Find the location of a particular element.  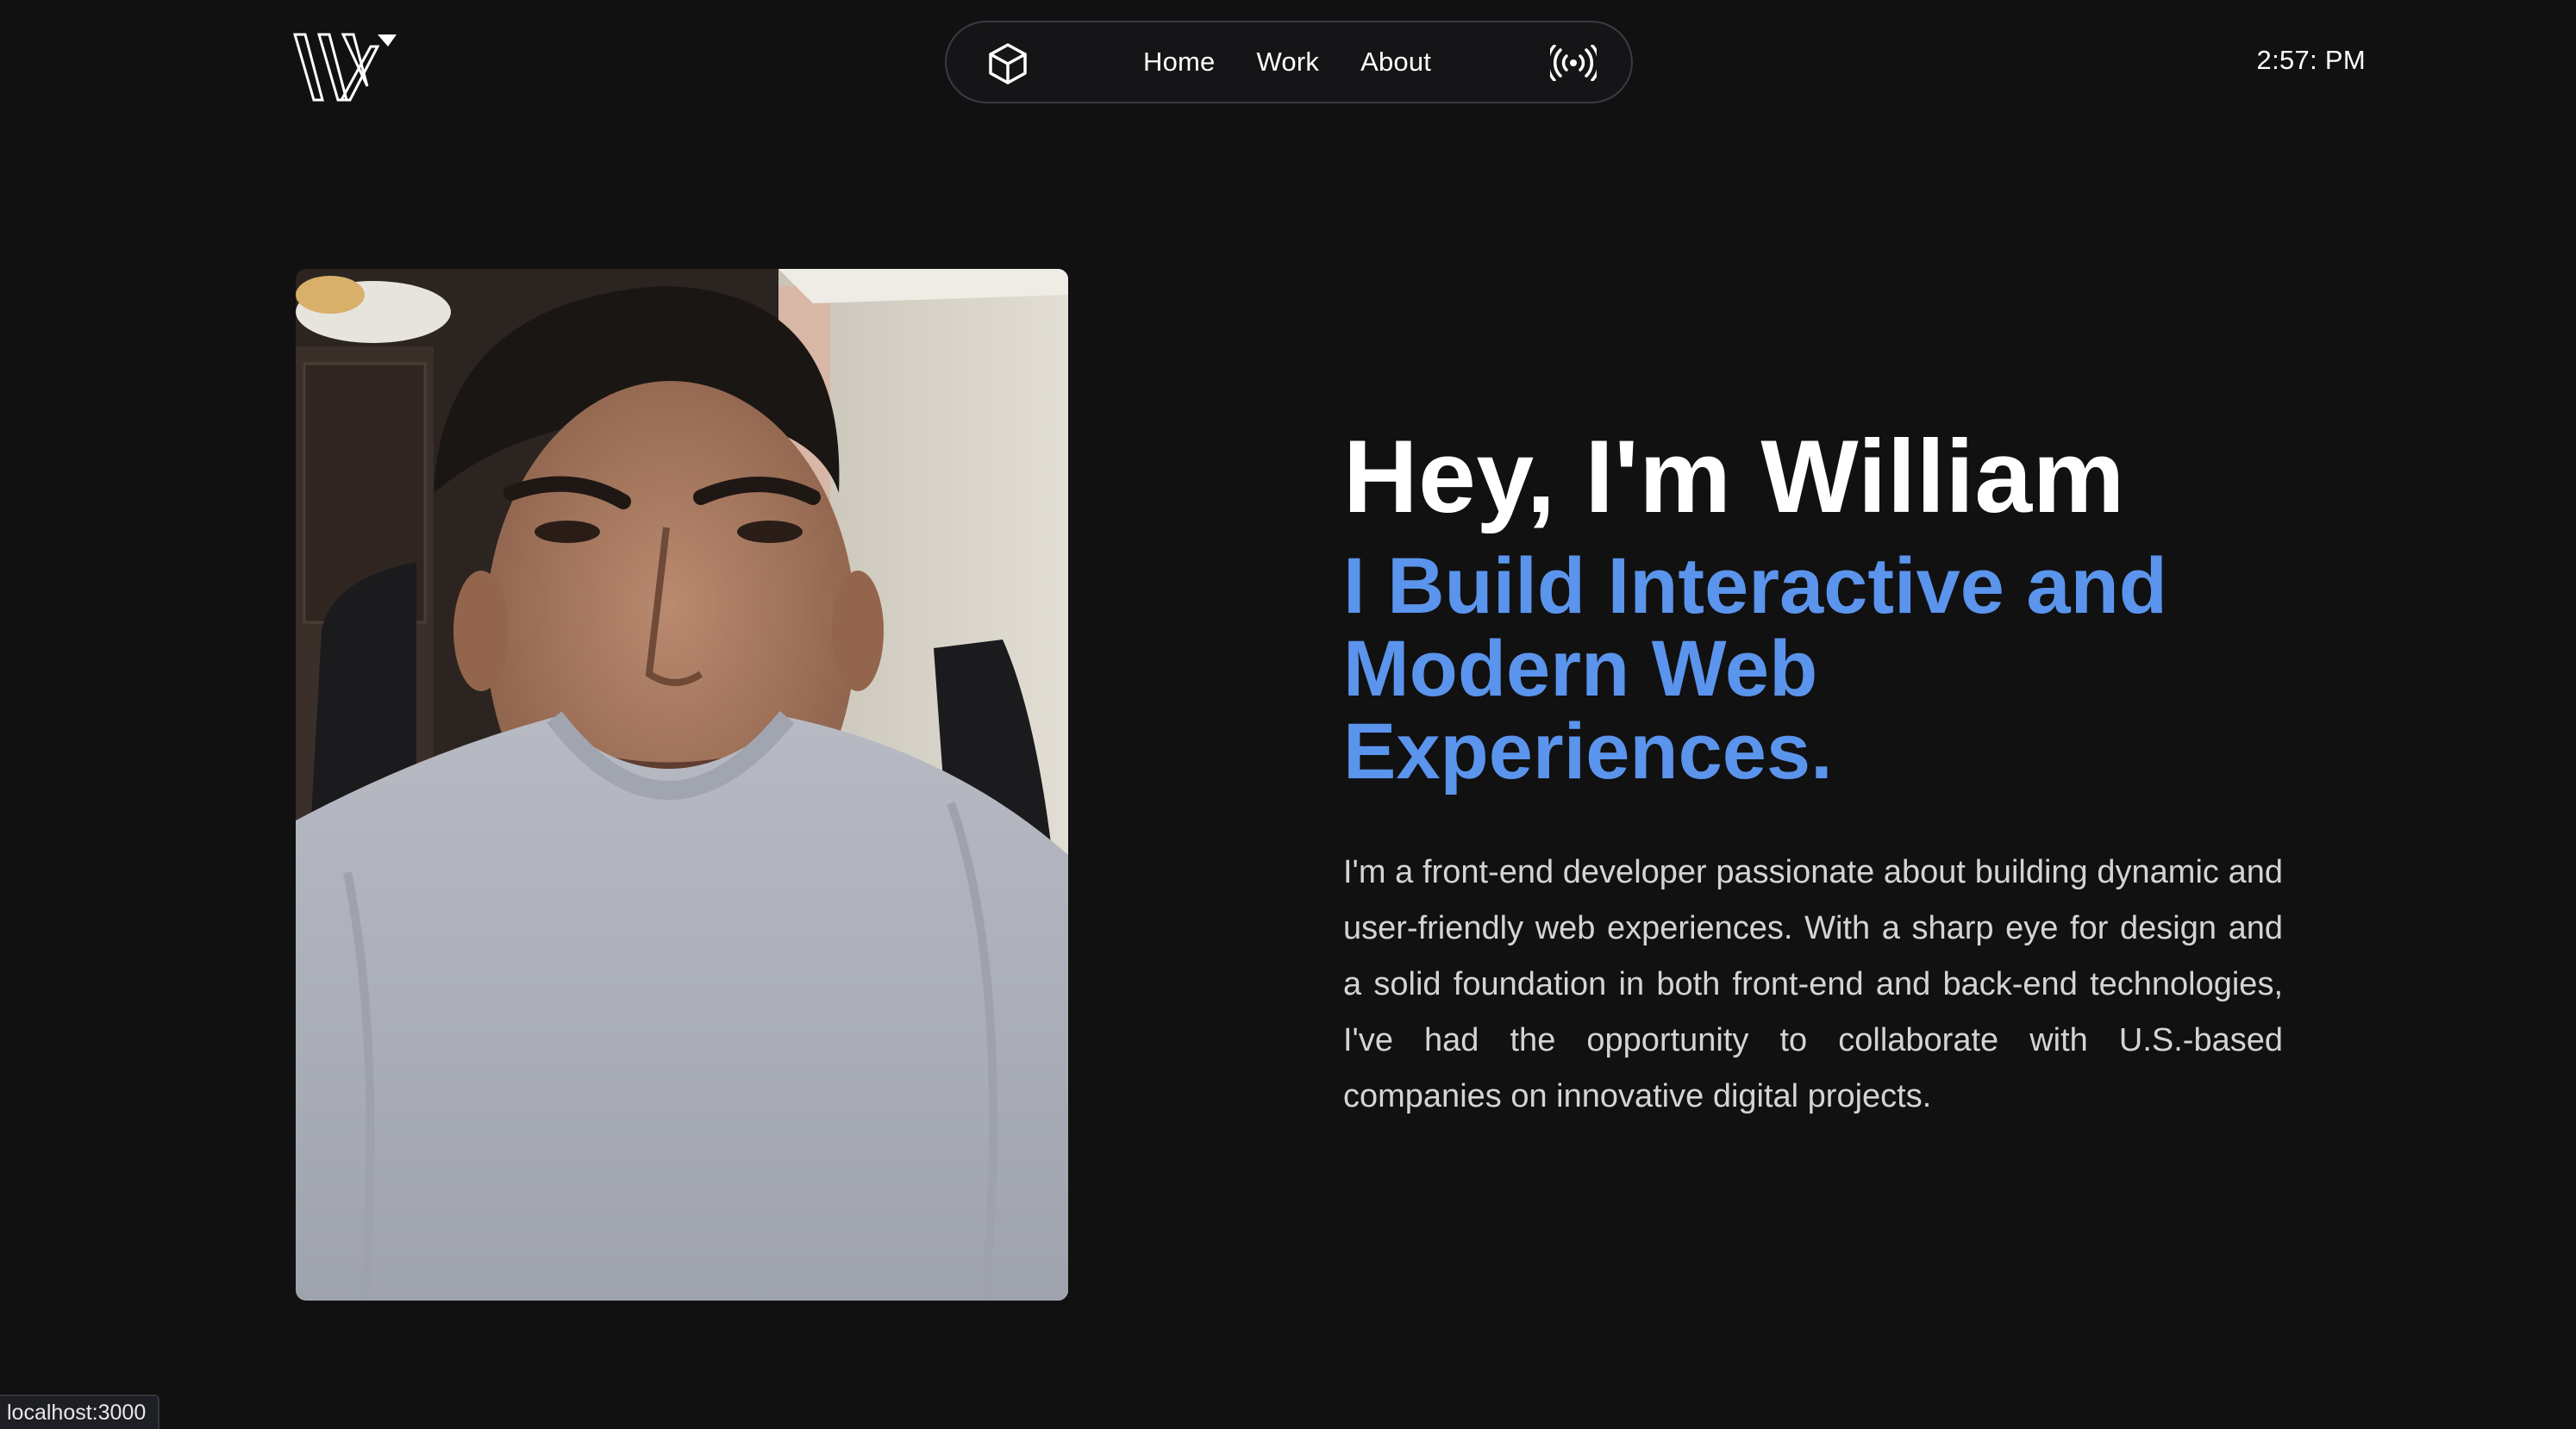

main-navigation: Home Work About is located at coordinates (1289, 62).